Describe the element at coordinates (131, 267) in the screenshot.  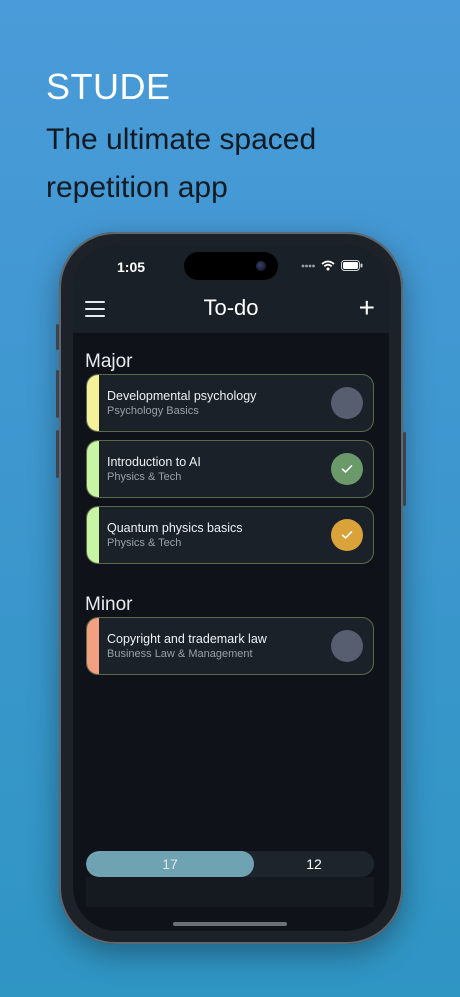
I see `status-time: 1:05` at that location.